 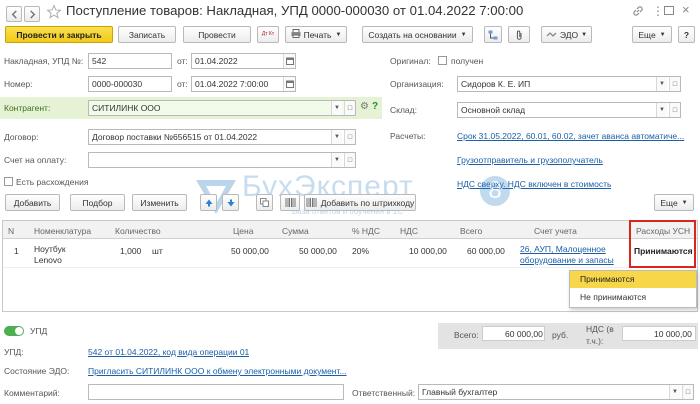 I want to click on contractor-input: СИТИЛИНК ООО ▼ □, so click(x=222, y=108).